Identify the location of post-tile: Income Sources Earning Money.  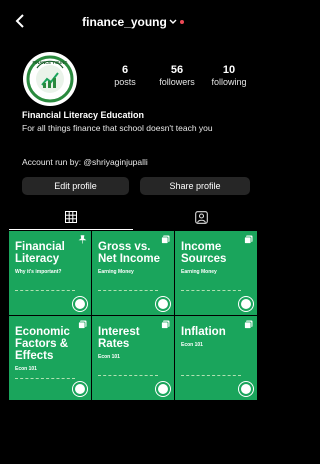
(216, 273).